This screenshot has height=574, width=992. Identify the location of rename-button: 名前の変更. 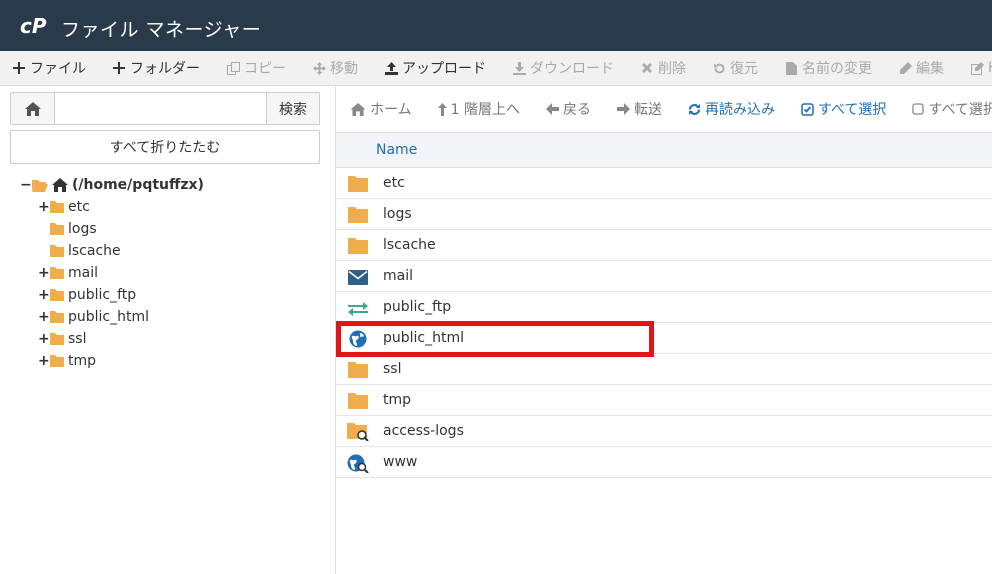
(828, 68).